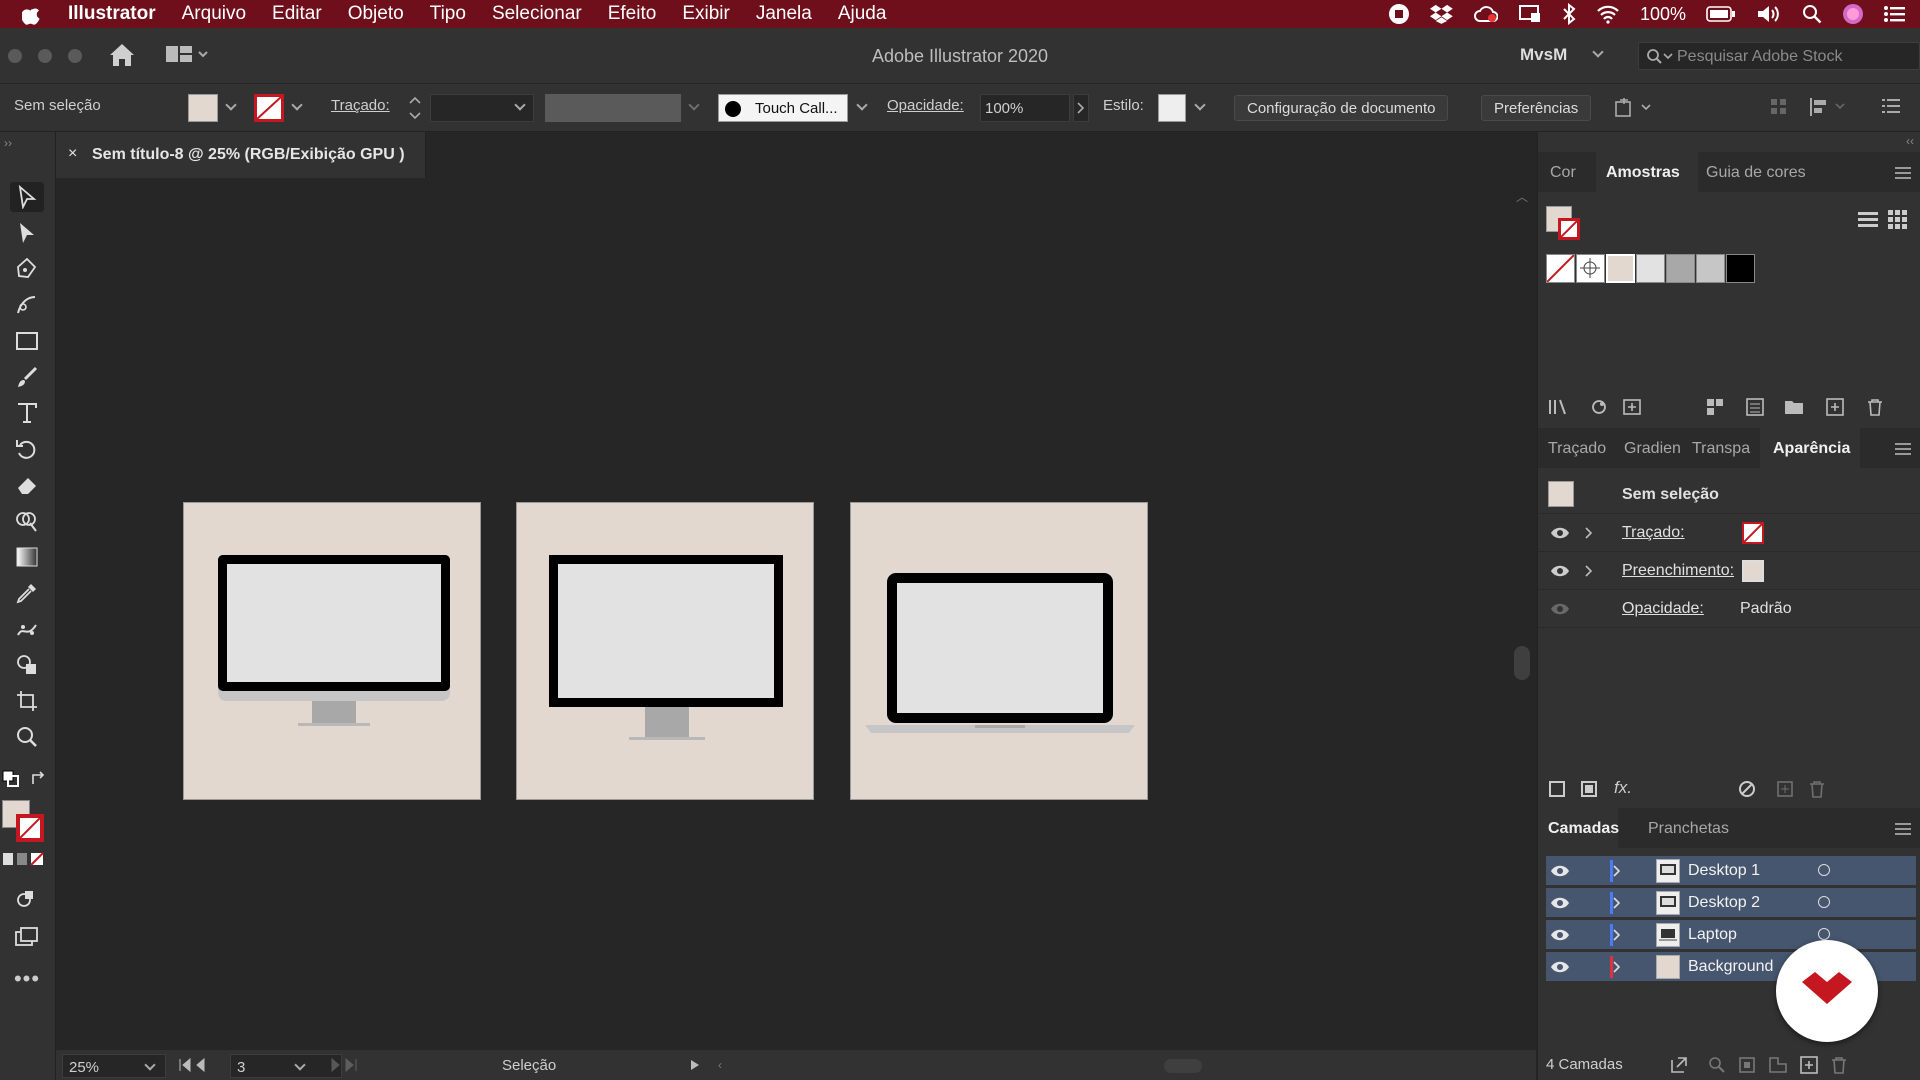 The height and width of the screenshot is (1080, 1920). Describe the element at coordinates (1634, 108) in the screenshot. I see `transform-icon` at that location.